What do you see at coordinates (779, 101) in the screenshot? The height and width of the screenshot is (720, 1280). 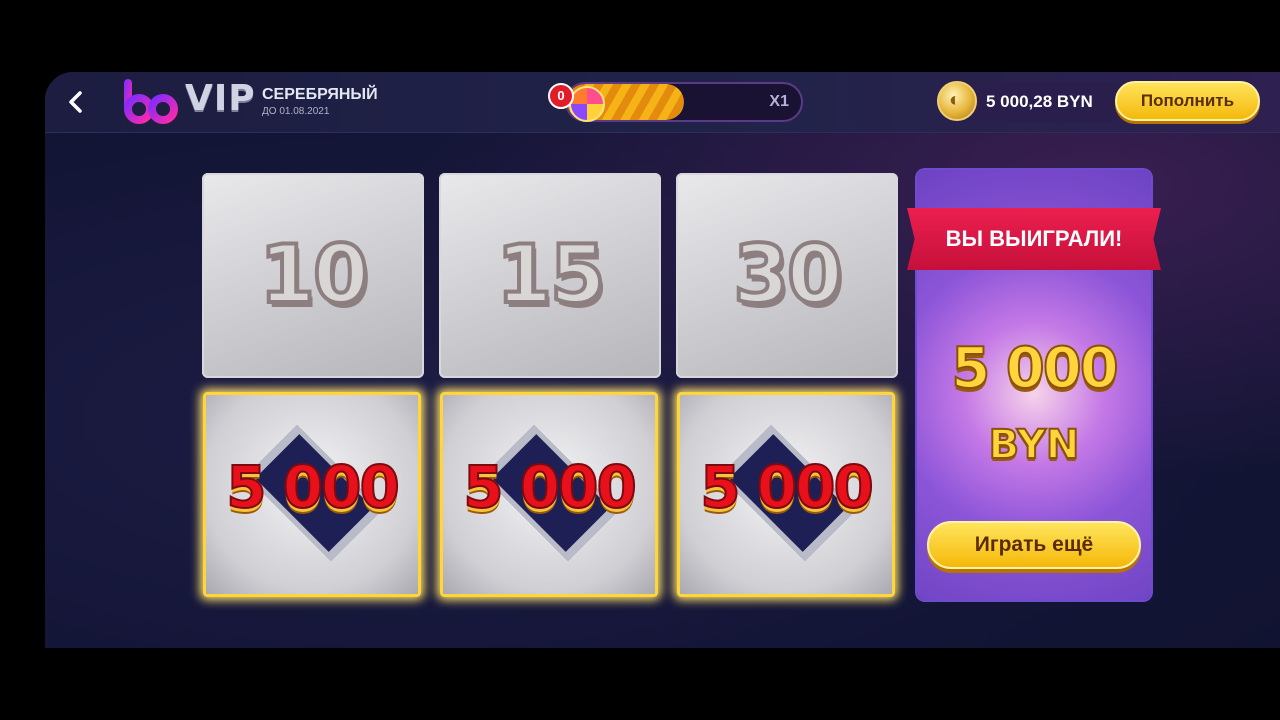 I see `bonus-multiplier: X1` at bounding box center [779, 101].